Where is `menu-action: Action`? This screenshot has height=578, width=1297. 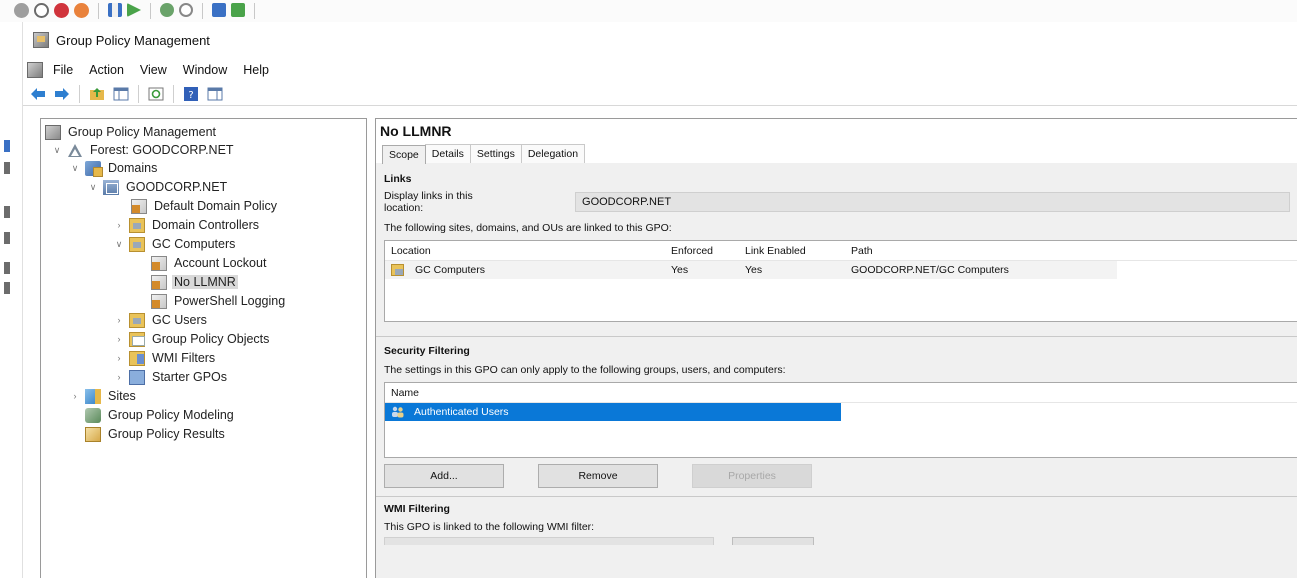
menu-action: Action is located at coordinates (106, 70).